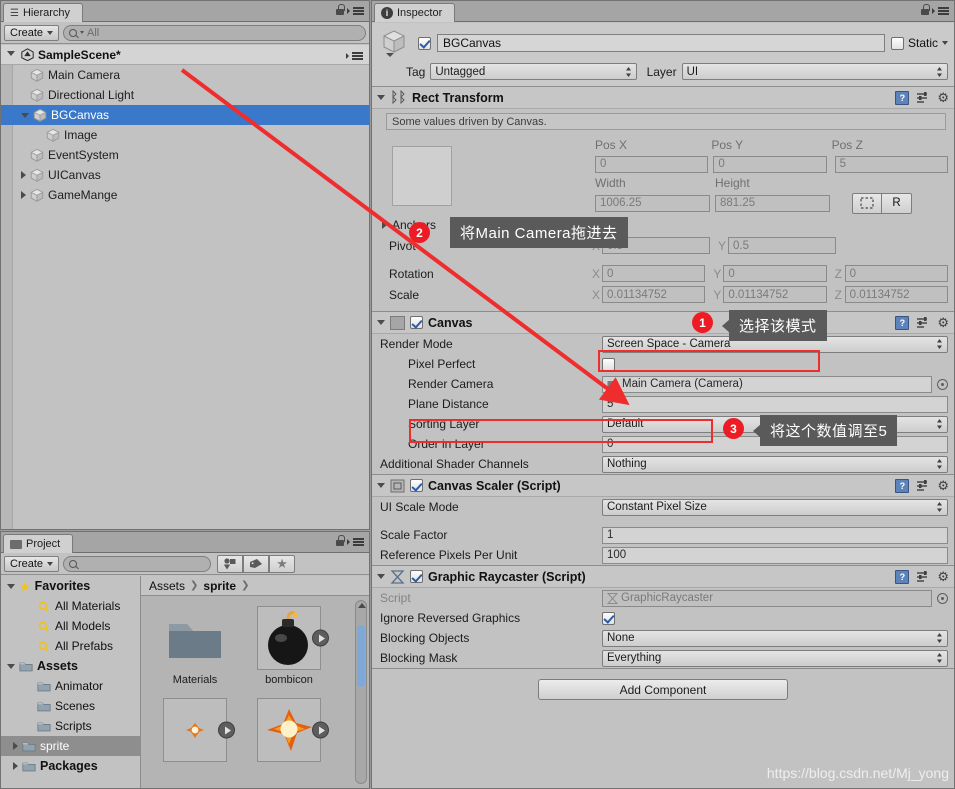 The image size is (955, 789). I want to click on breadcrumb-item-sprite: sprite, so click(219, 586).